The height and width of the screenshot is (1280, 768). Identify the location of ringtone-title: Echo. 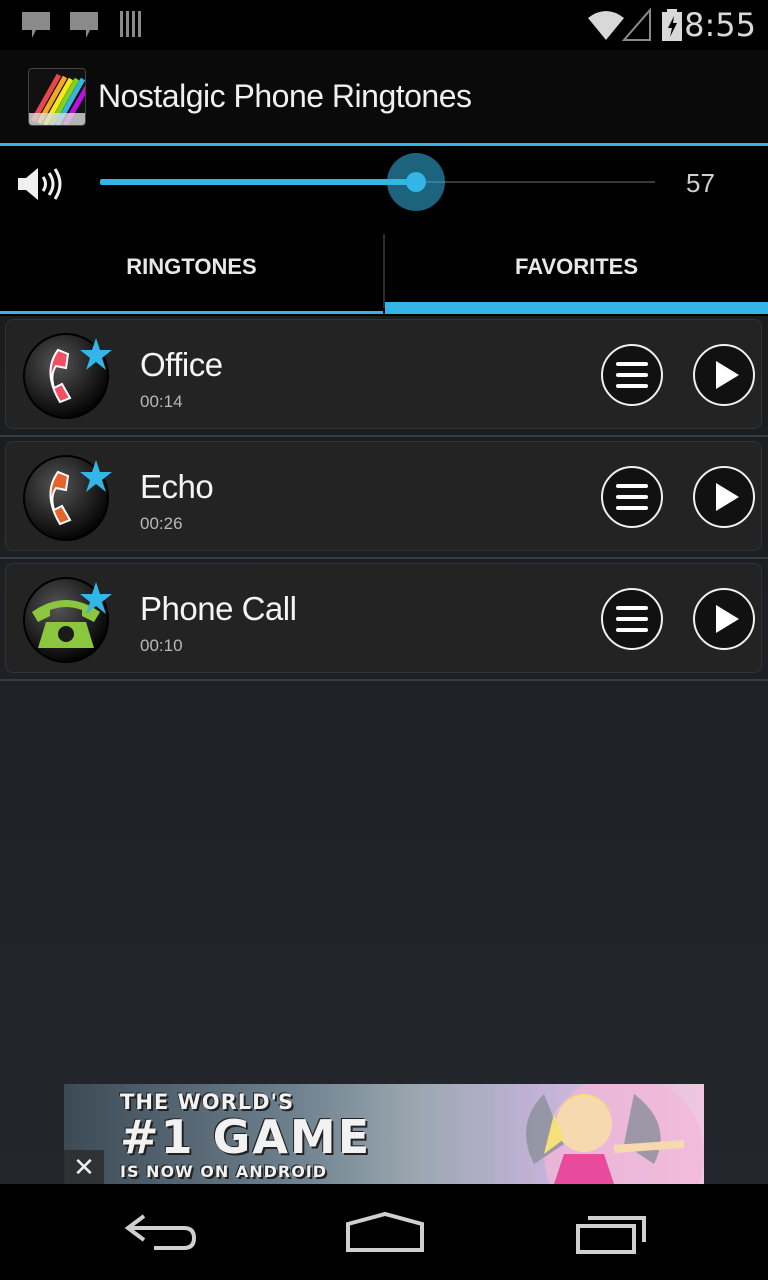
(177, 486).